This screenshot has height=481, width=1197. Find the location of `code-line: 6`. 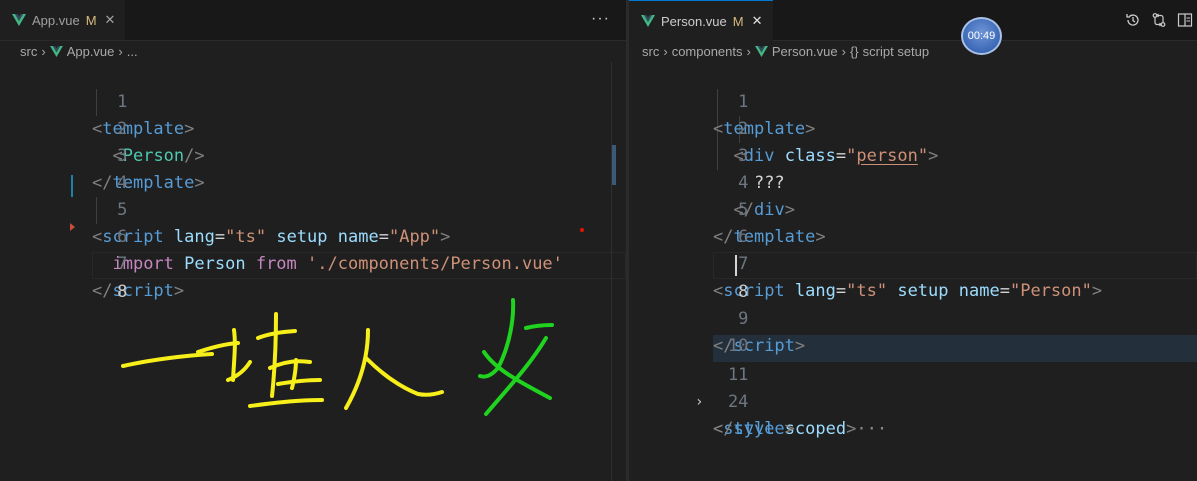

code-line: 6 is located at coordinates (913, 222).